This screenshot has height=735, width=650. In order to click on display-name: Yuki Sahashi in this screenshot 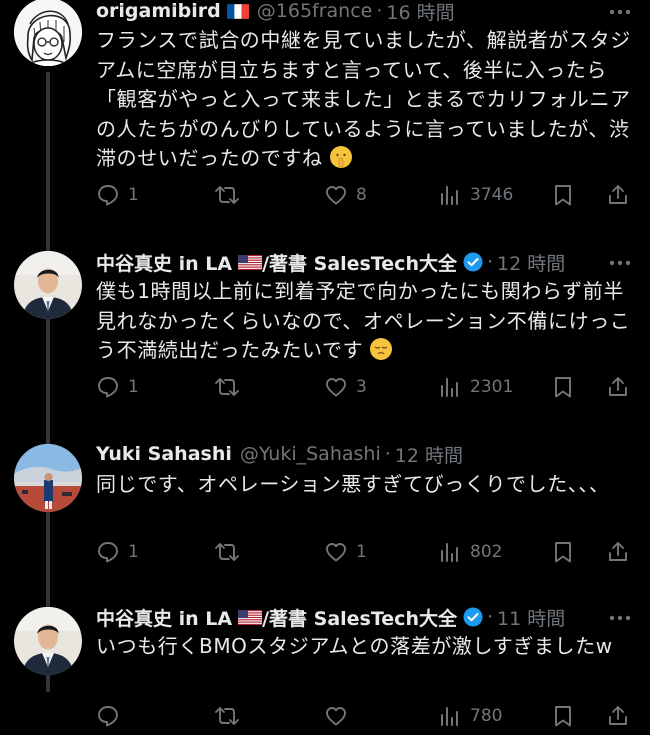, I will do `click(164, 454)`.